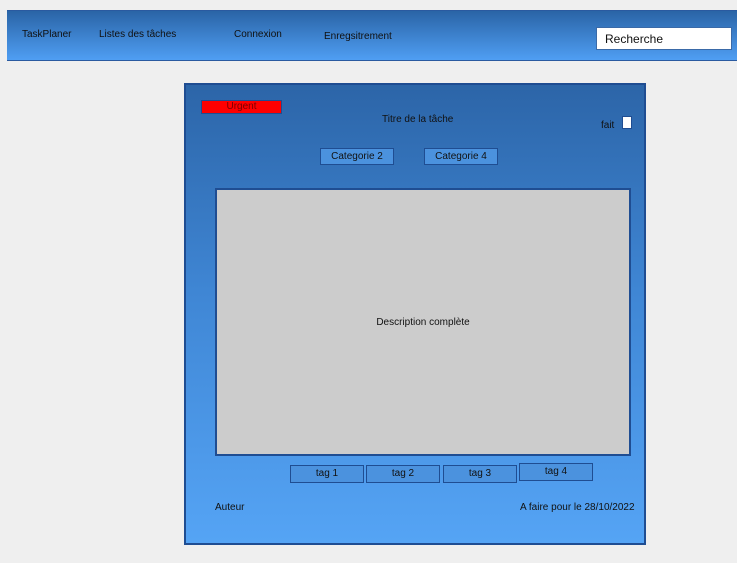  I want to click on task-title: Titre de la tâche, so click(418, 119).